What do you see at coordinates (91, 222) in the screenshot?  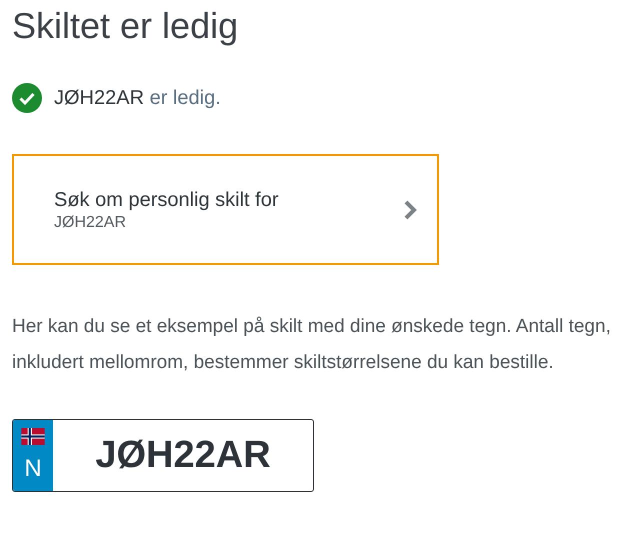 I see `card-plate-number: JØH22AR` at bounding box center [91, 222].